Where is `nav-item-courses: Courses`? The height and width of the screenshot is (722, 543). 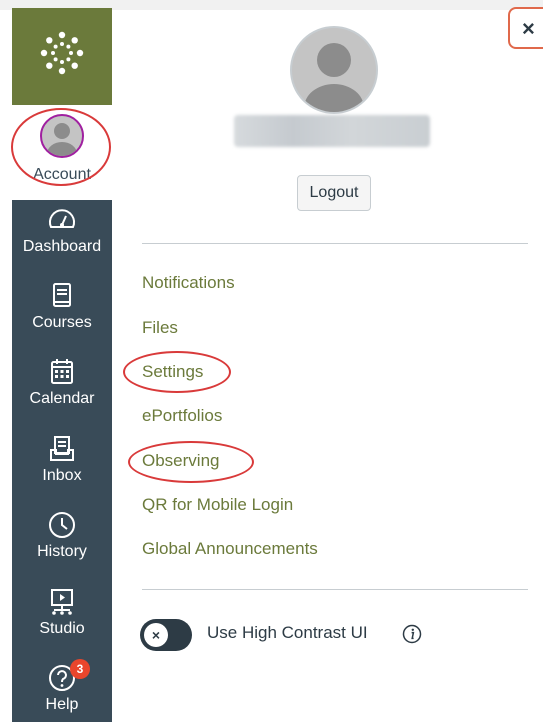
nav-item-courses: Courses is located at coordinates (62, 314).